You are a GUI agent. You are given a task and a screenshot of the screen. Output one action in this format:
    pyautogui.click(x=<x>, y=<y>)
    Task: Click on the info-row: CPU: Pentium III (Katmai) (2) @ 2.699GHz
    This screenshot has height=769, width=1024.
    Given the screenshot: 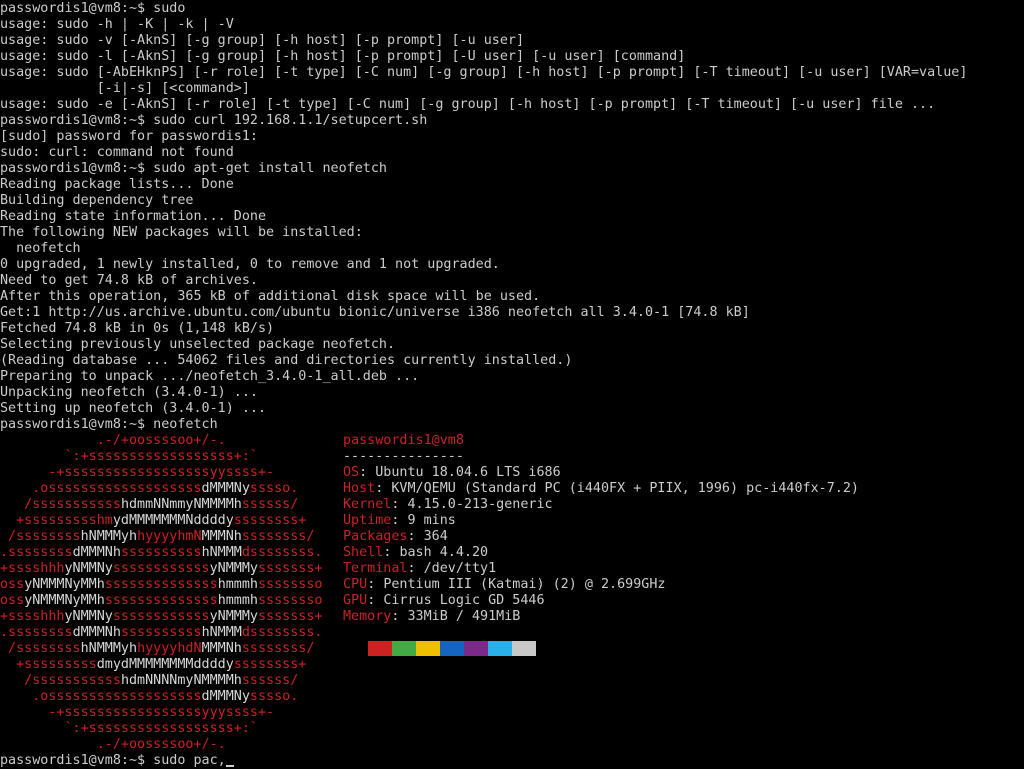 What is the action you would take?
    pyautogui.click(x=504, y=585)
    